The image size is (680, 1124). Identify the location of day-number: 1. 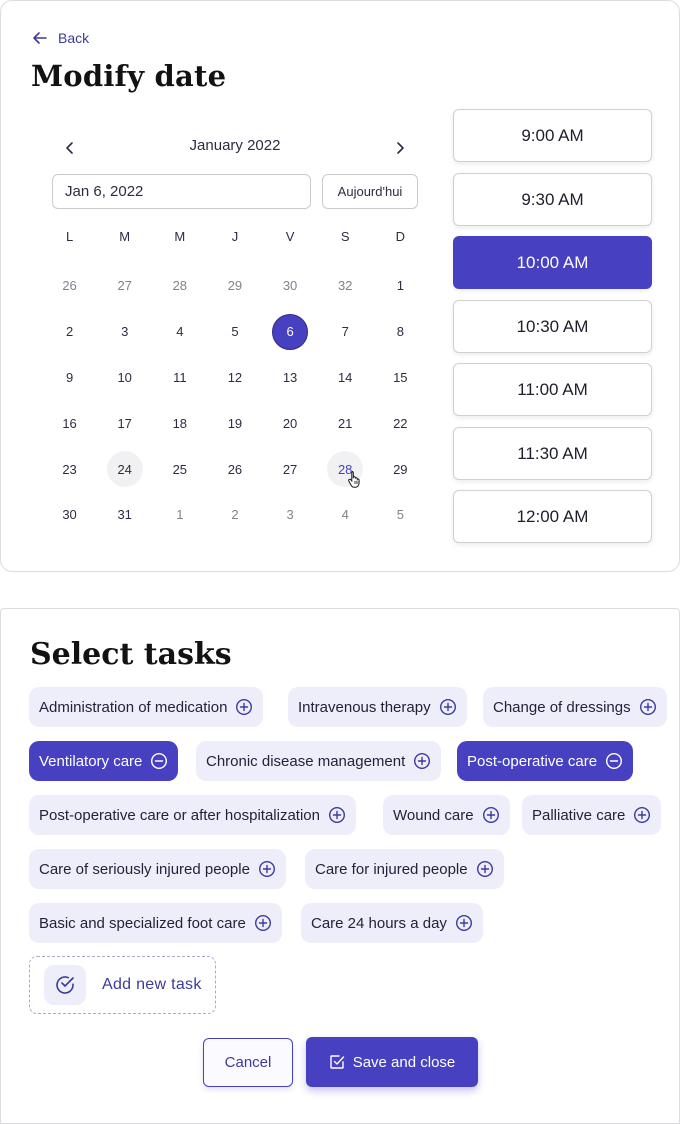
(400, 286).